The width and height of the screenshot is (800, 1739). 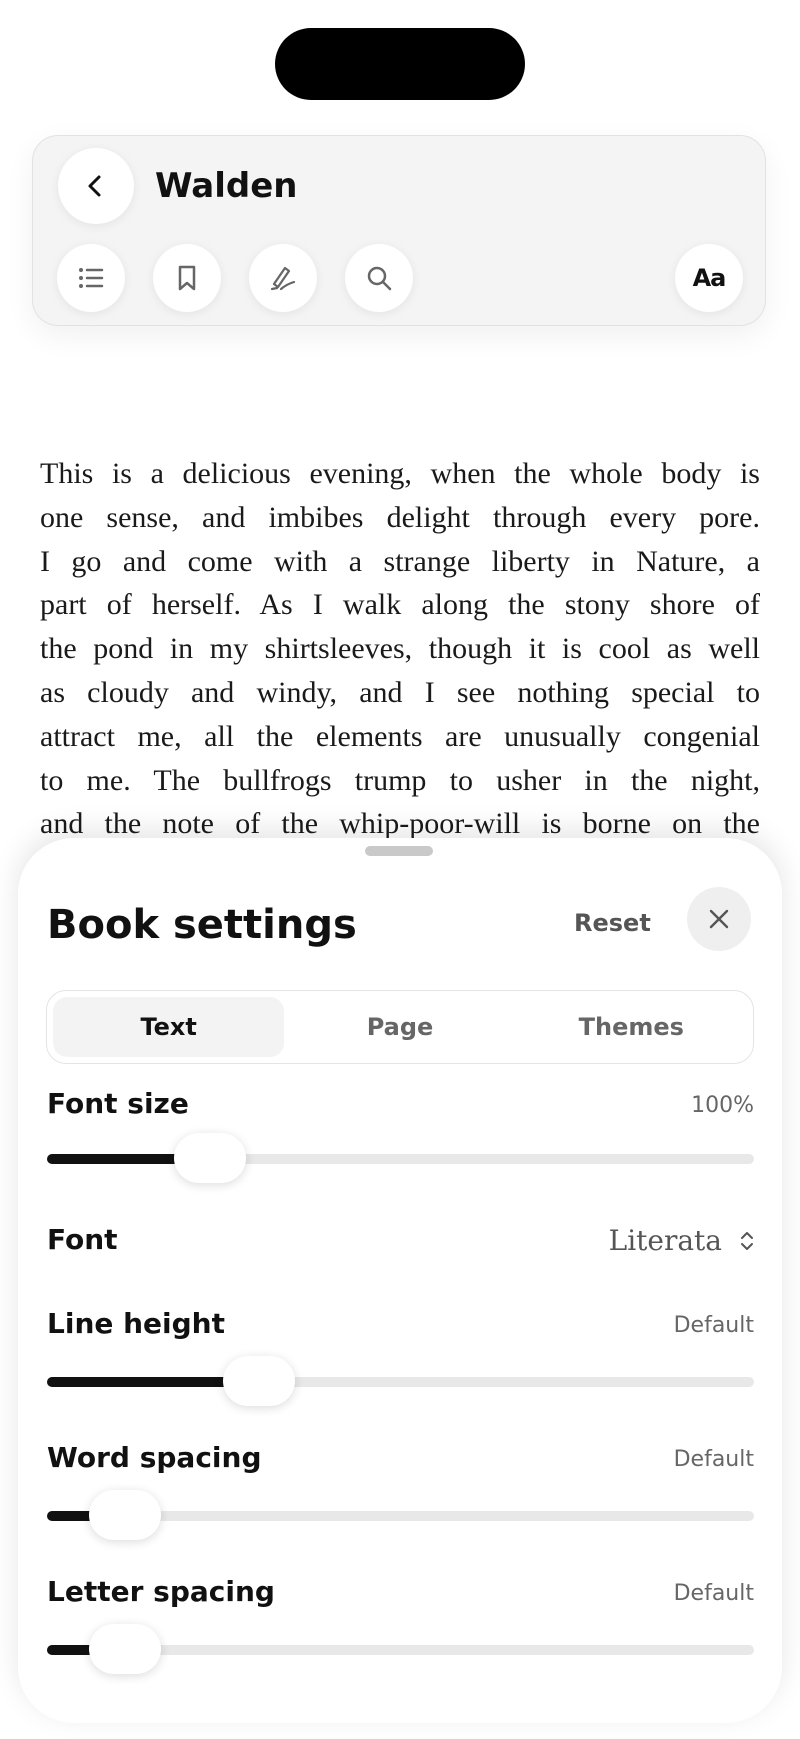 I want to click on tab-text: Text, so click(x=169, y=1027).